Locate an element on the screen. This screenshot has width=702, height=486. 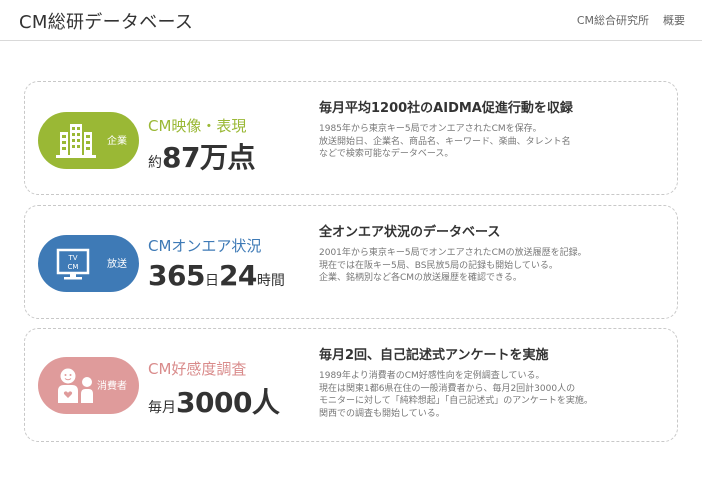
description-heading: 毎月2回、自己記述式アンケートを実施 is located at coordinates (434, 355).